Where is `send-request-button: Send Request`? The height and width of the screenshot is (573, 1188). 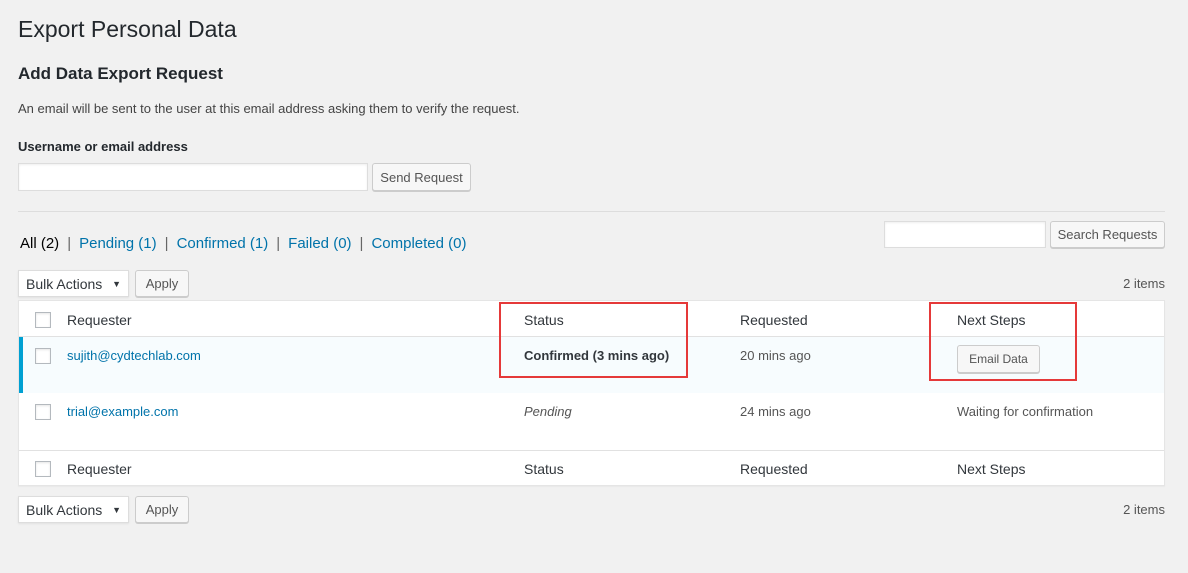
send-request-button: Send Request is located at coordinates (421, 177).